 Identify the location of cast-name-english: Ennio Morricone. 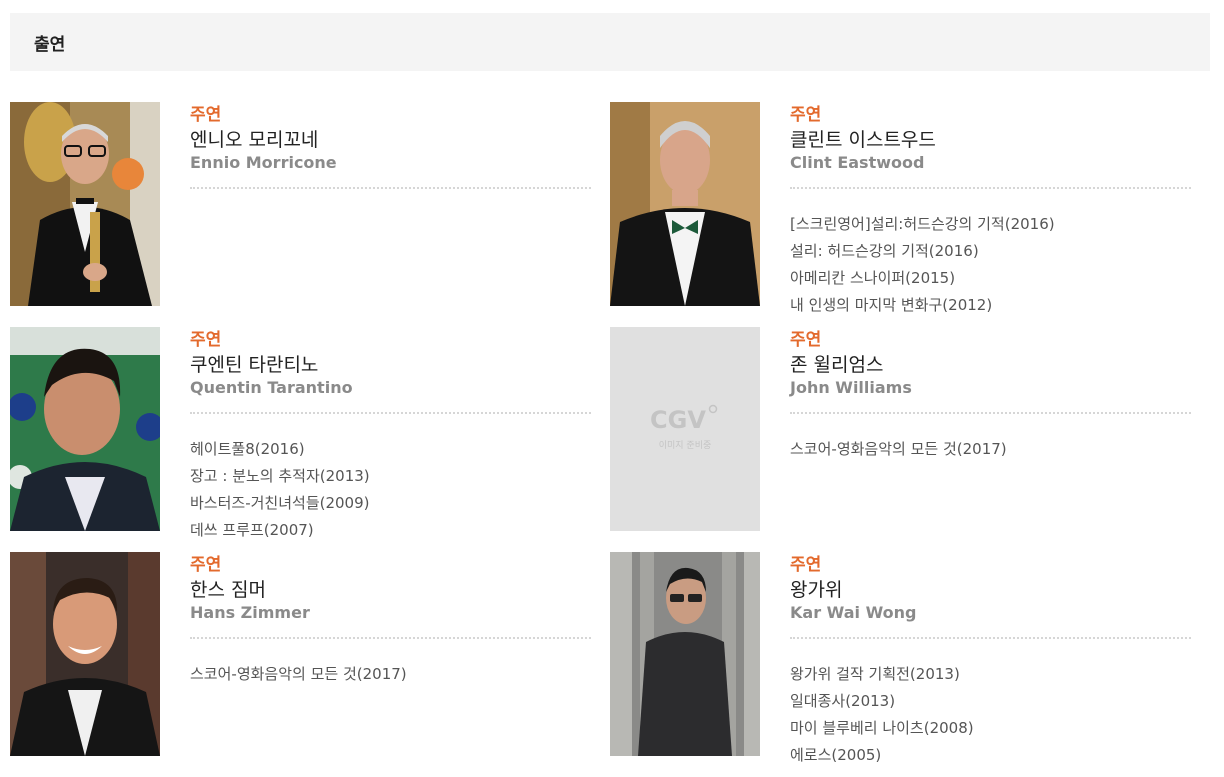
(390, 163).